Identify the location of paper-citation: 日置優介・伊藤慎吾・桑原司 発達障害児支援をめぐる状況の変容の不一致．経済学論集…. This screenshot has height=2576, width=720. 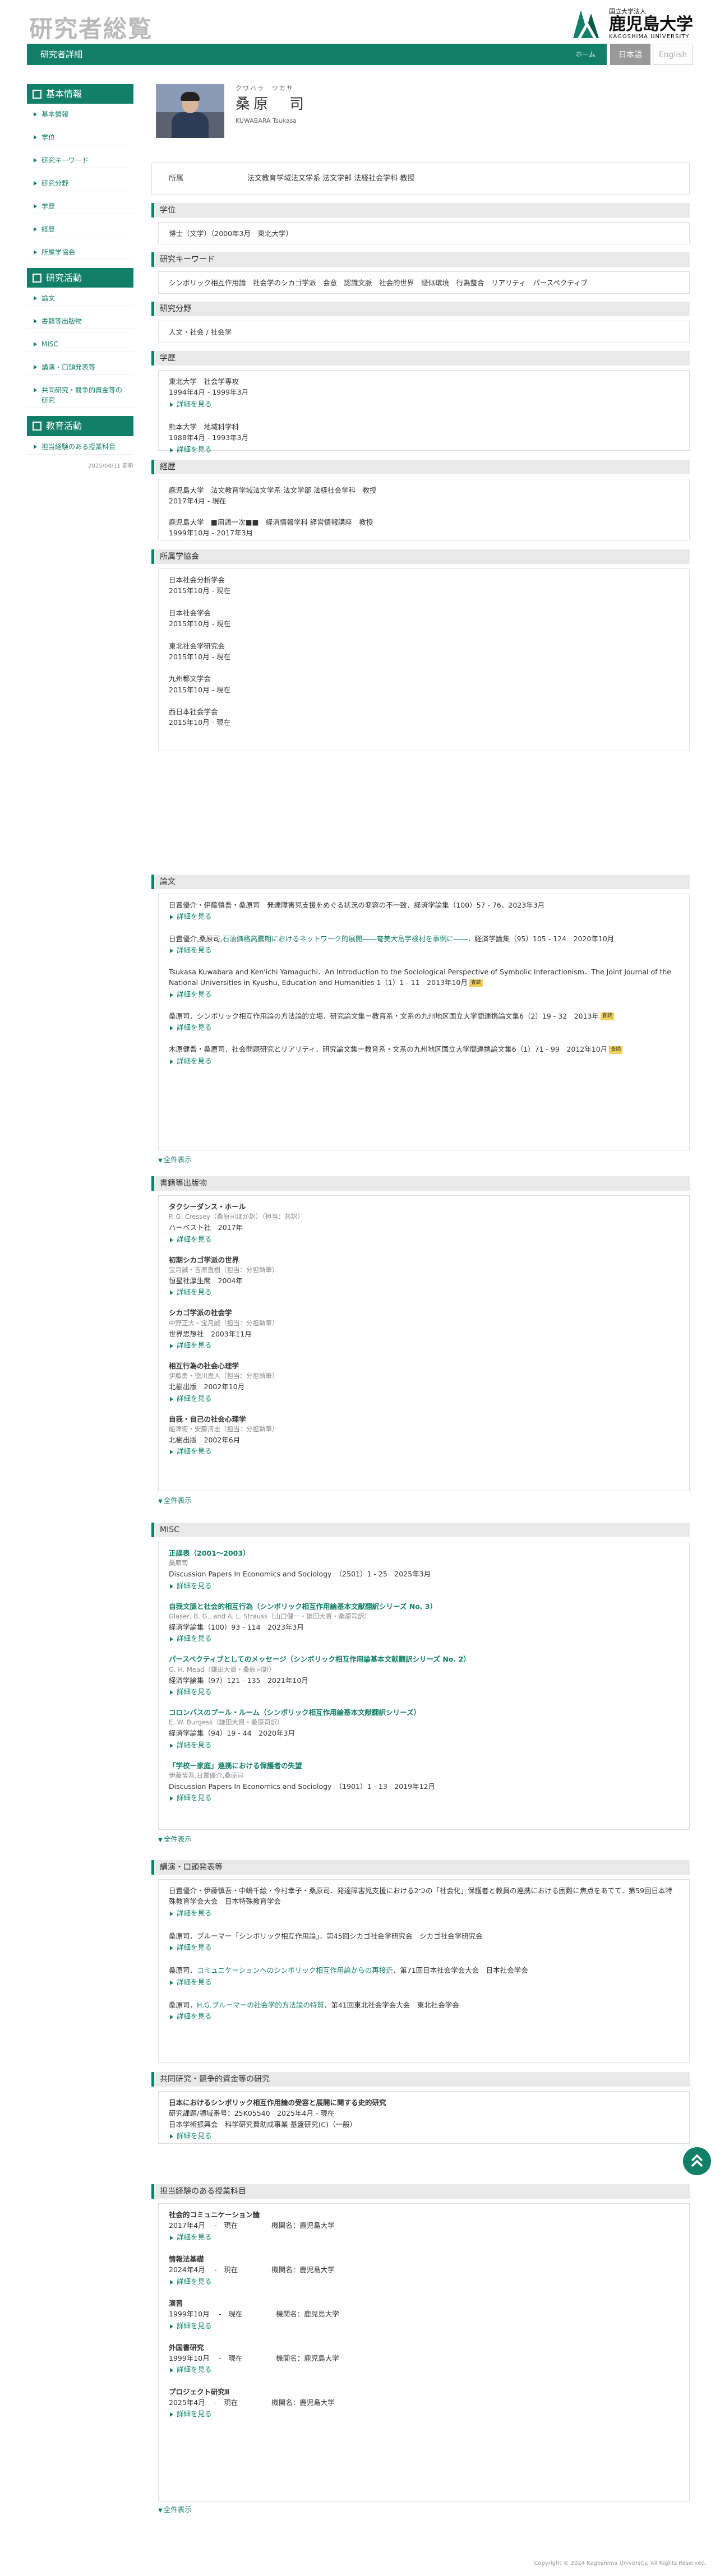
(424, 905).